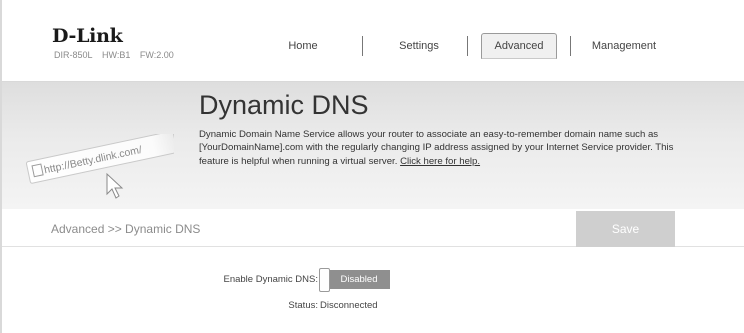 The width and height of the screenshot is (744, 333). What do you see at coordinates (324, 280) in the screenshot?
I see `toggle-knob` at bounding box center [324, 280].